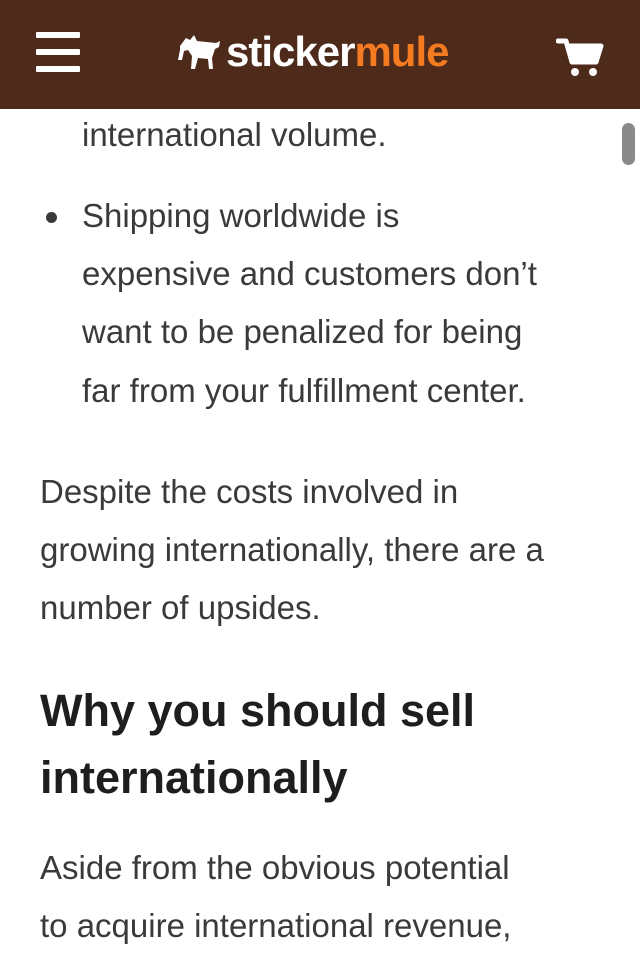 The height and width of the screenshot is (959, 640). Describe the element at coordinates (401, 51) in the screenshot. I see `logo-mule-text: mule` at that location.